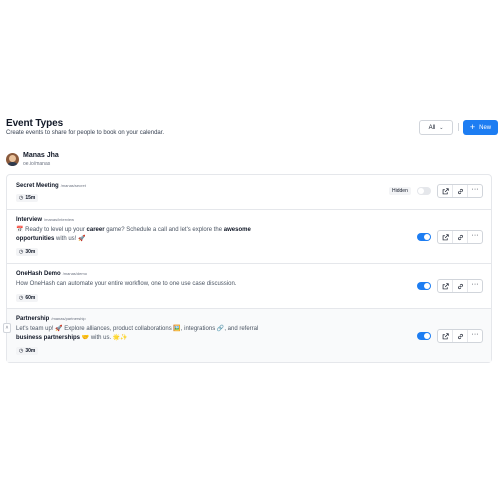 This screenshot has width=500, height=500. I want to click on event-title: Interview/manas/interview, so click(45, 220).